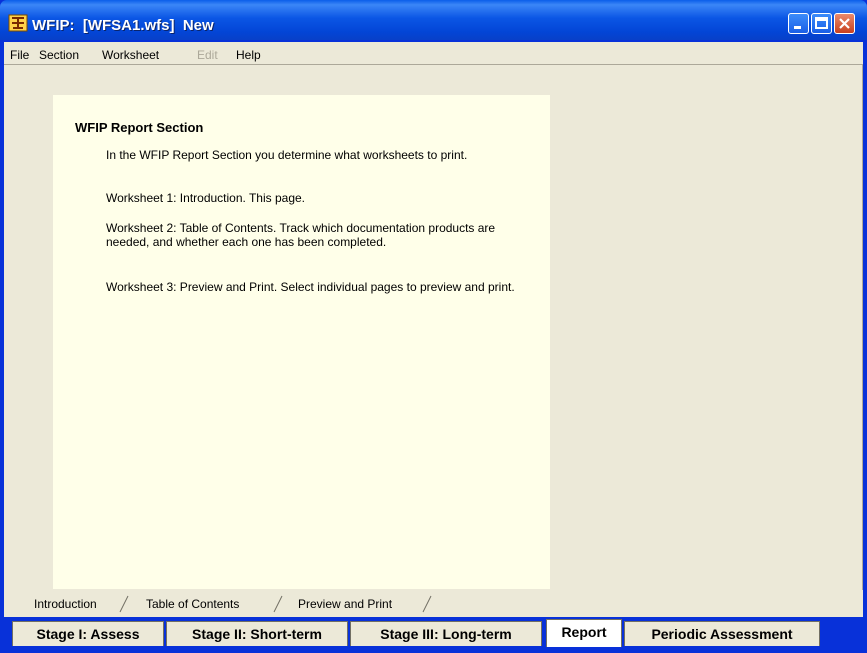 Image resolution: width=867 pixels, height=653 pixels. What do you see at coordinates (130, 55) in the screenshot?
I see `menu-worksheet: Worksheet` at bounding box center [130, 55].